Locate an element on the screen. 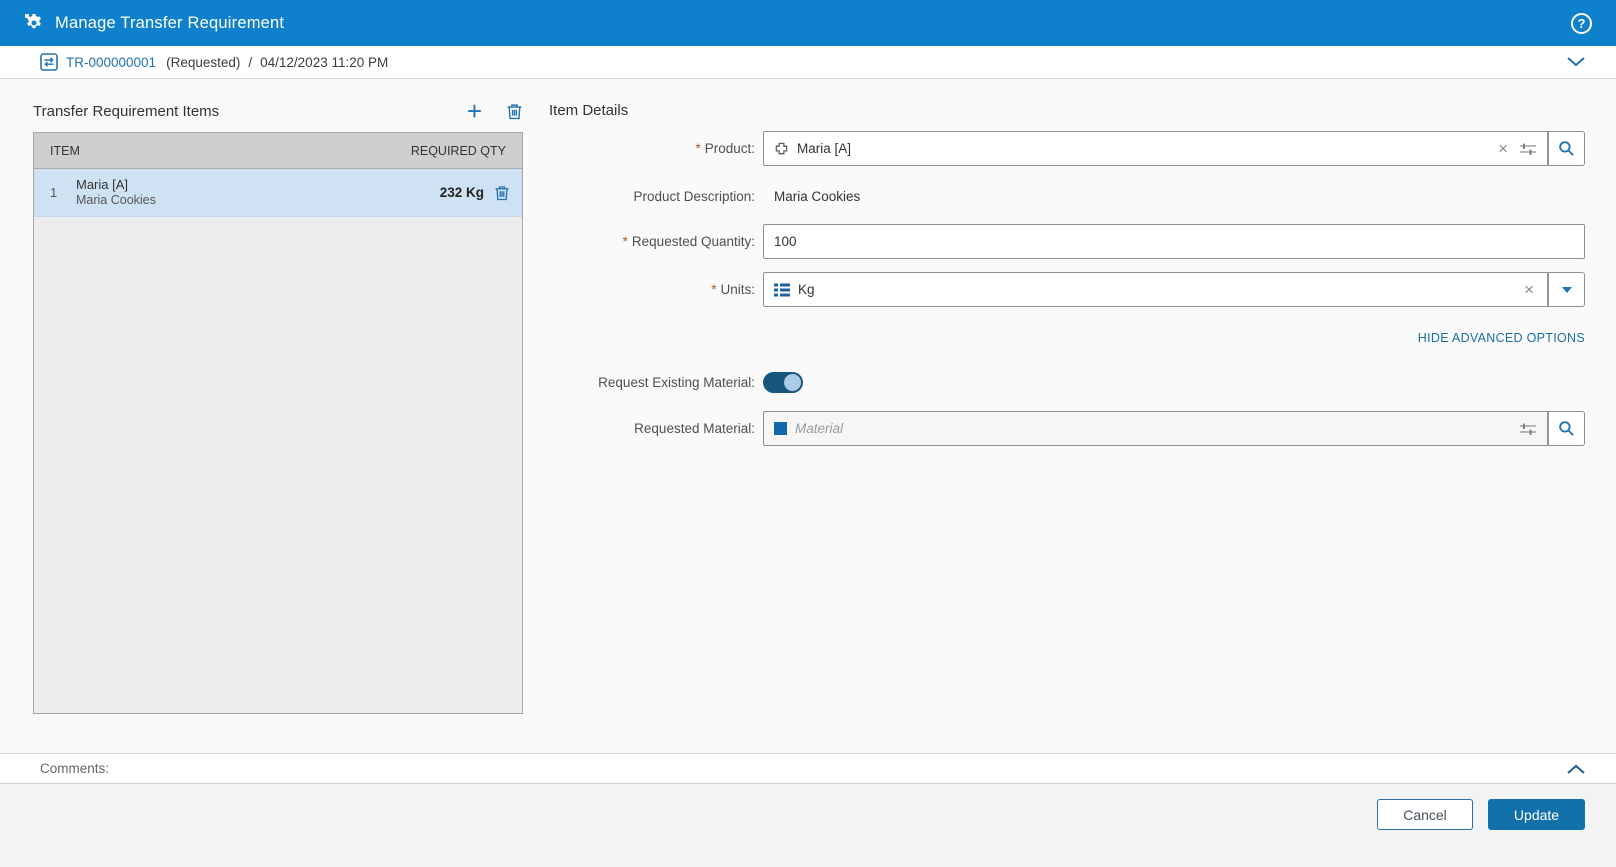 Image resolution: width=1616 pixels, height=867 pixels. add-item-button: + is located at coordinates (474, 111).